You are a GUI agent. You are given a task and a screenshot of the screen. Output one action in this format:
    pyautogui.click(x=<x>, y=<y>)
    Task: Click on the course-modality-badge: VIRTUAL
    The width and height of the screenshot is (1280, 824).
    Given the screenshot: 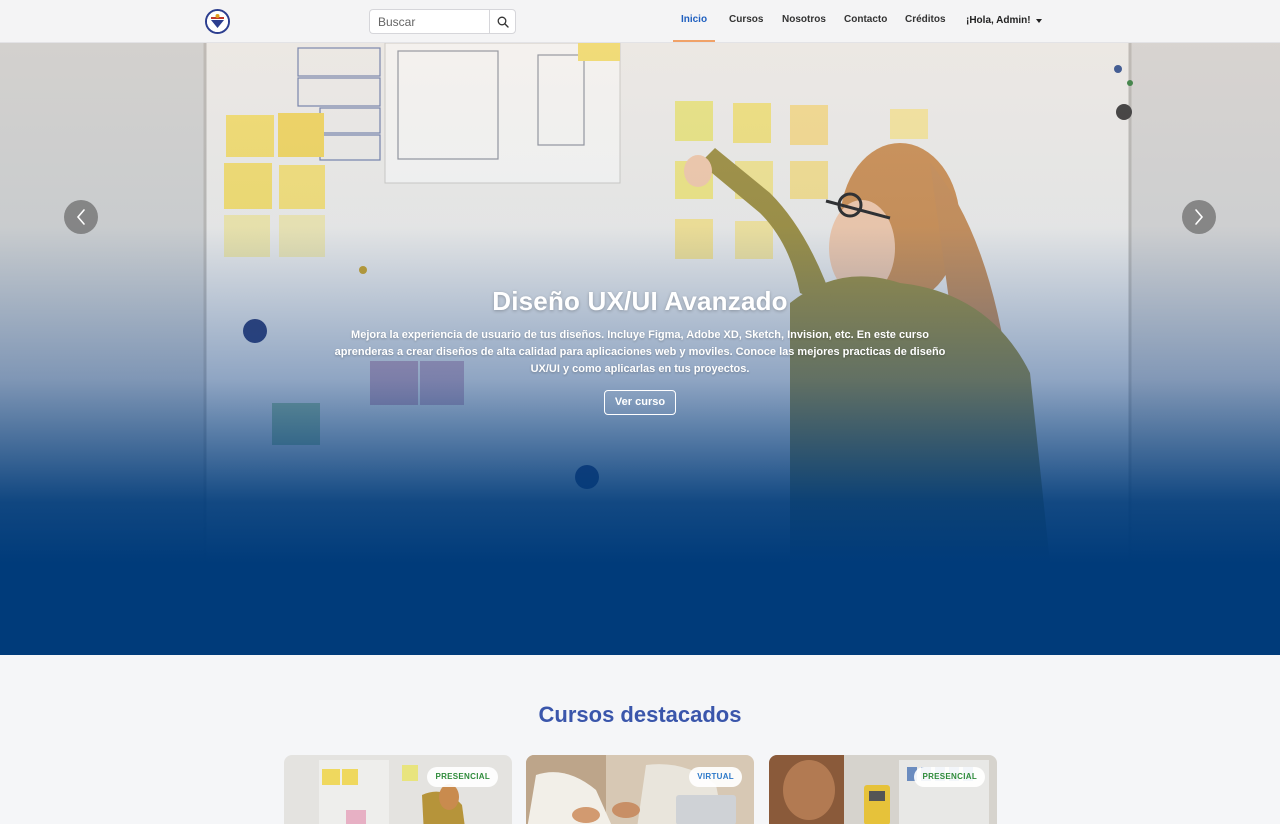 What is the action you would take?
    pyautogui.click(x=715, y=777)
    